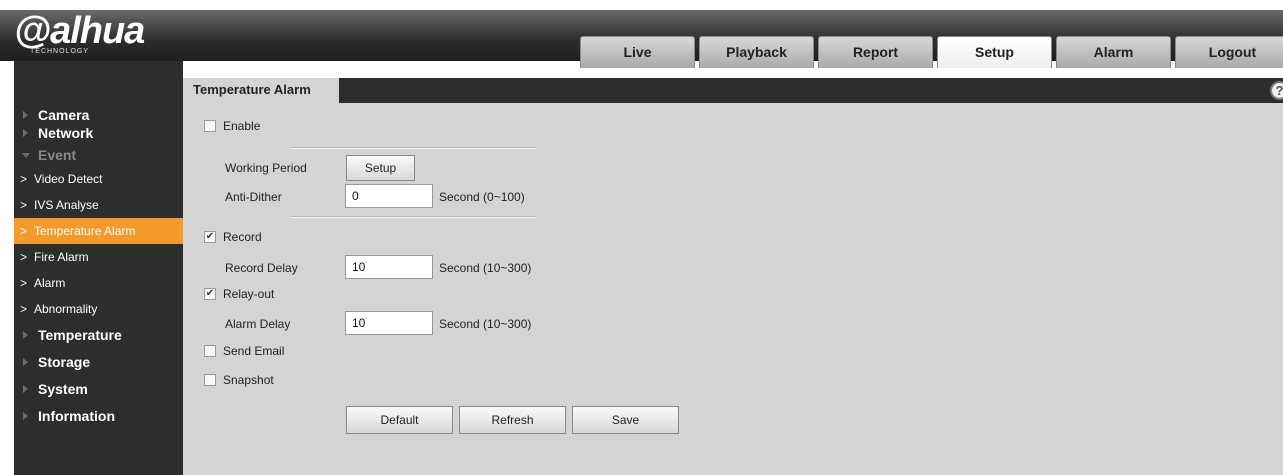 The height and width of the screenshot is (475, 1283). What do you see at coordinates (76, 416) in the screenshot?
I see `sidebar-item-label: Information` at bounding box center [76, 416].